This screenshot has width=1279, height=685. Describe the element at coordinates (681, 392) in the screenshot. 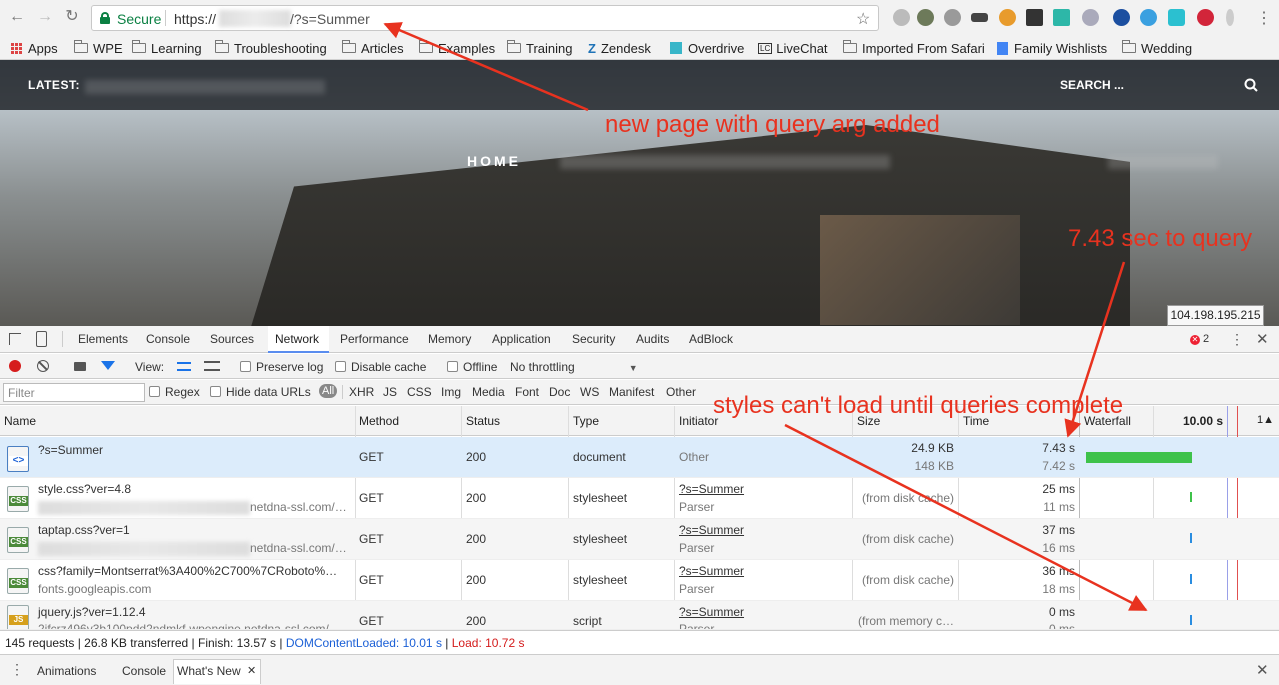

I see `filter-type-other: Other` at that location.